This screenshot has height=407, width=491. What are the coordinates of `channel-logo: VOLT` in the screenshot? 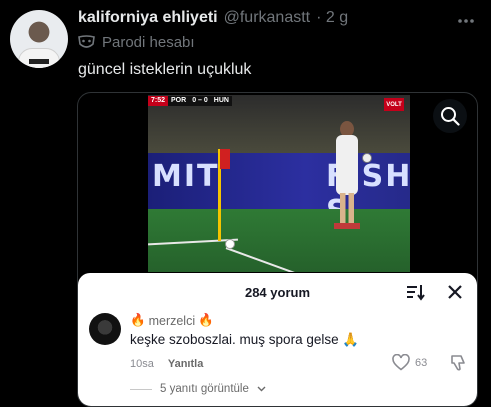 It's located at (394, 104).